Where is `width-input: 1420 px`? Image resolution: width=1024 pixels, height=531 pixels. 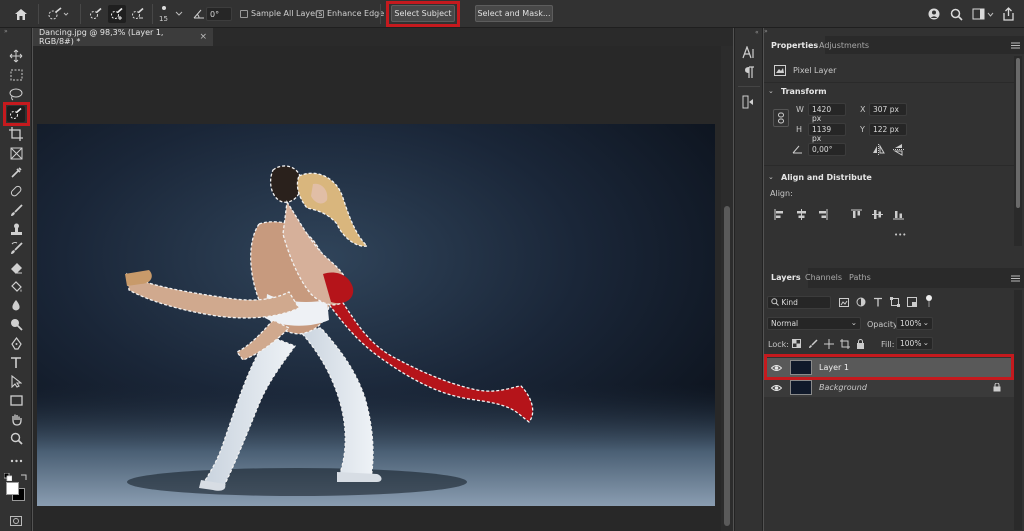
width-input: 1420 px is located at coordinates (827, 113).